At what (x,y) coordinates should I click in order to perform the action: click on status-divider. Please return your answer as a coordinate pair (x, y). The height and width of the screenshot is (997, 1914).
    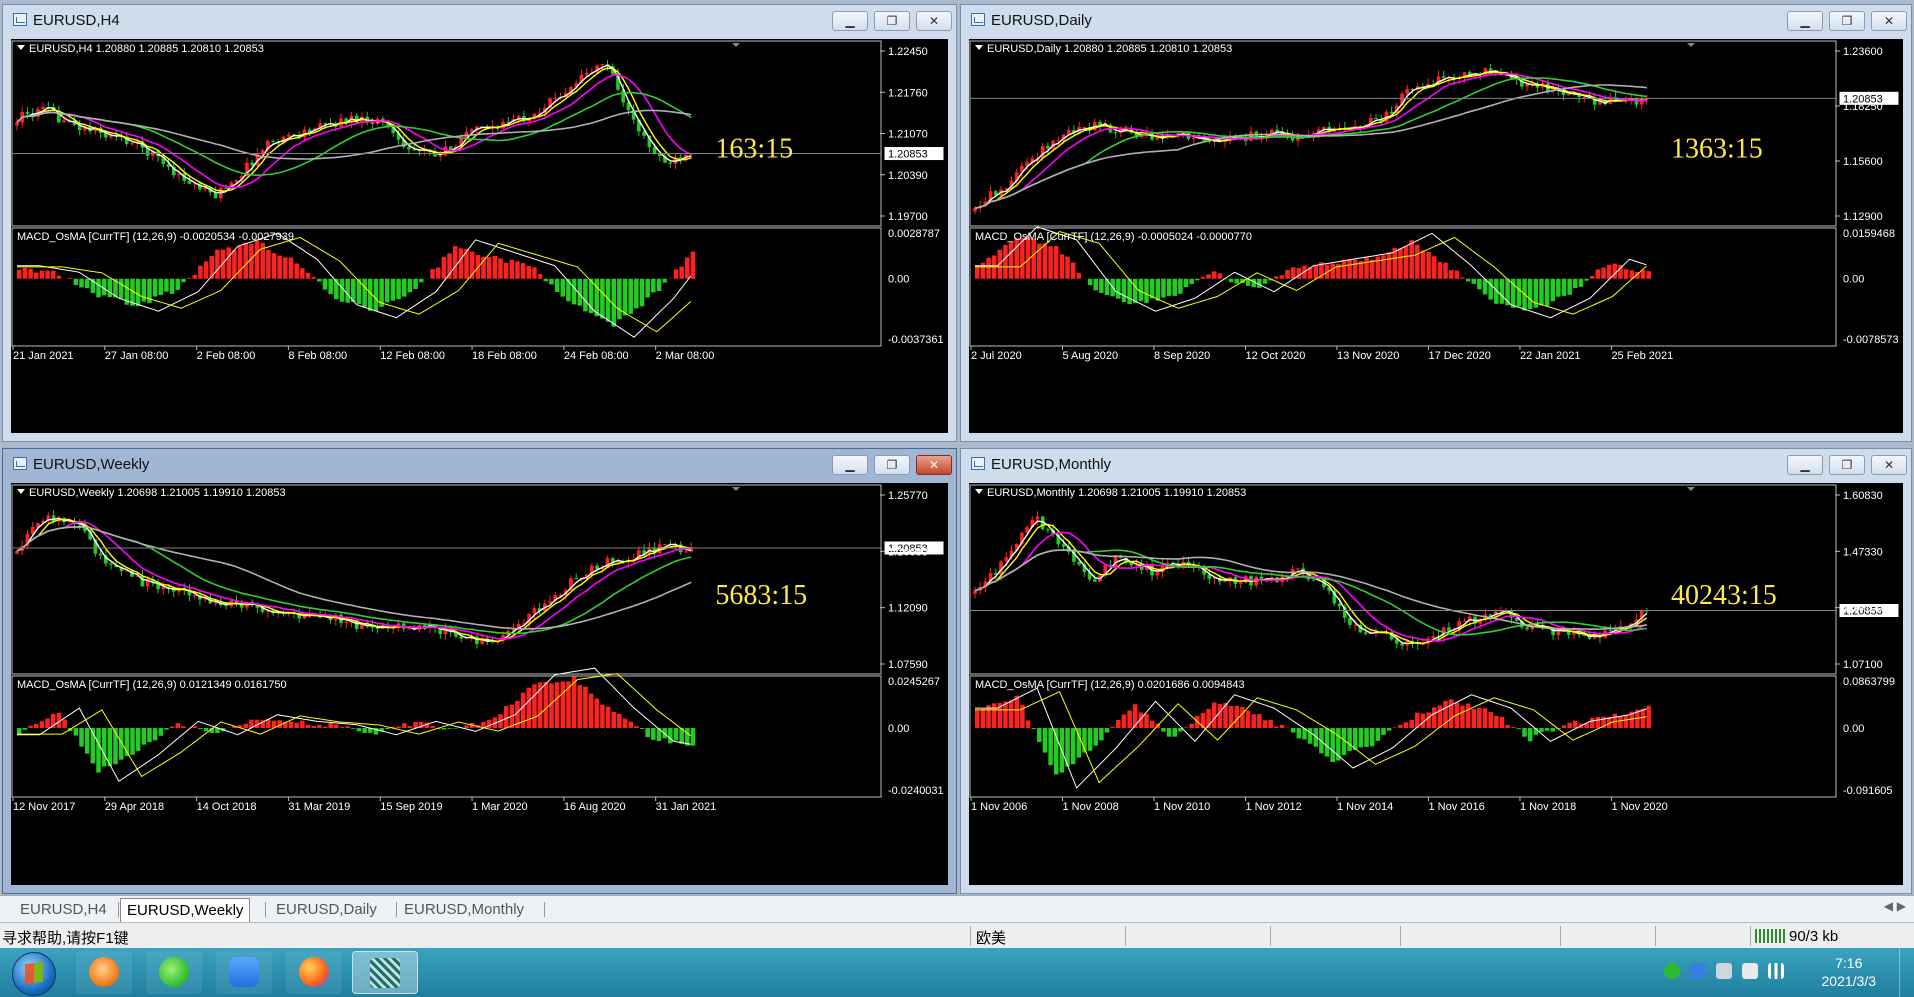
    Looking at the image, I should click on (1270, 936).